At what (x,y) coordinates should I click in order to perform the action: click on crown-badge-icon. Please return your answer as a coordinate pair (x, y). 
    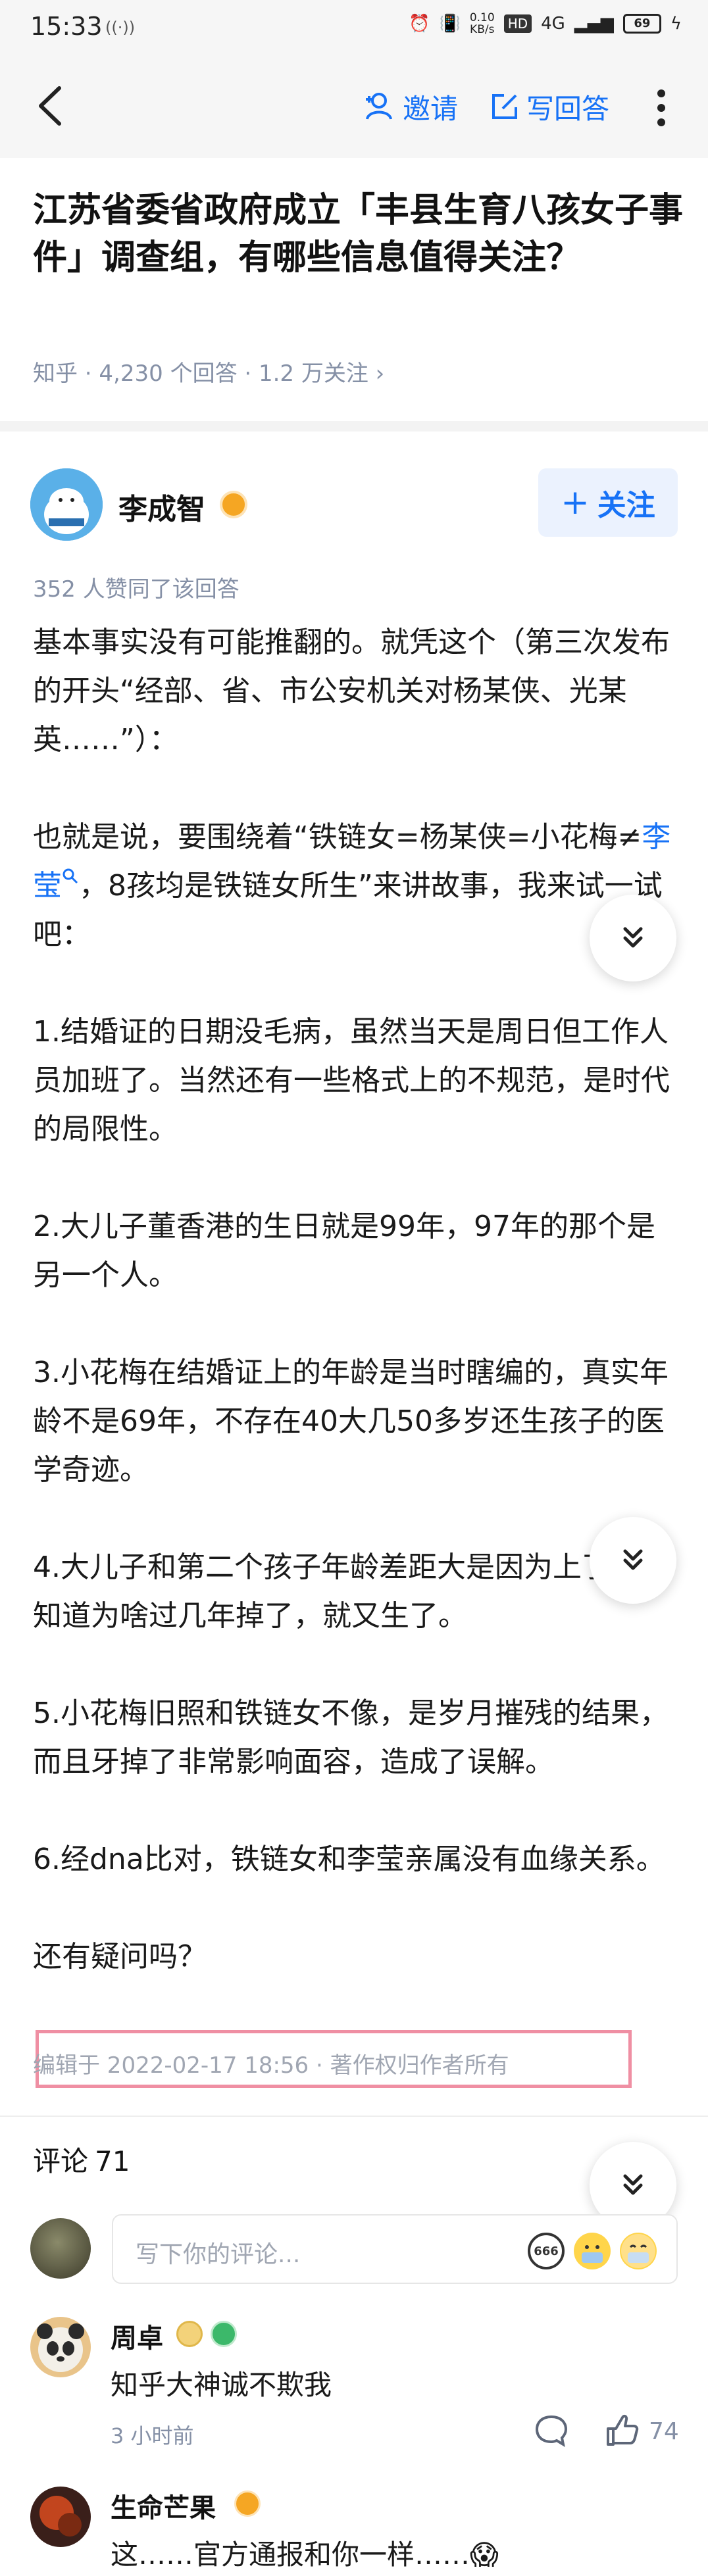
    Looking at the image, I should click on (190, 2334).